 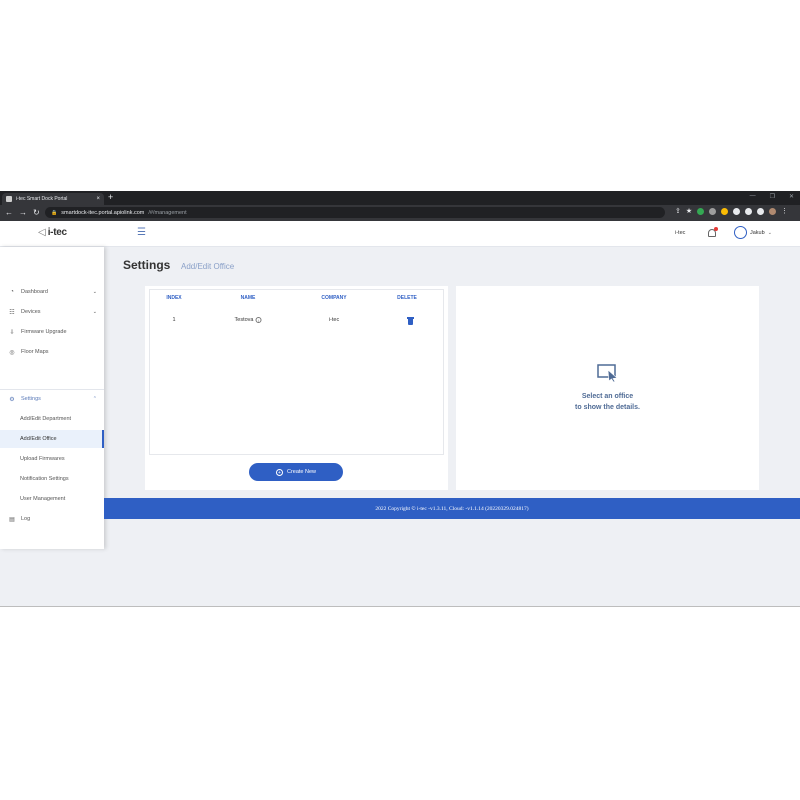 What do you see at coordinates (791, 196) in the screenshot?
I see `close-window-icon: ✕` at bounding box center [791, 196].